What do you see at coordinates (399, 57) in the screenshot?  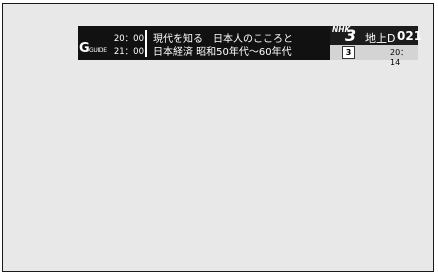 I see `current-time-clock: 20：14` at bounding box center [399, 57].